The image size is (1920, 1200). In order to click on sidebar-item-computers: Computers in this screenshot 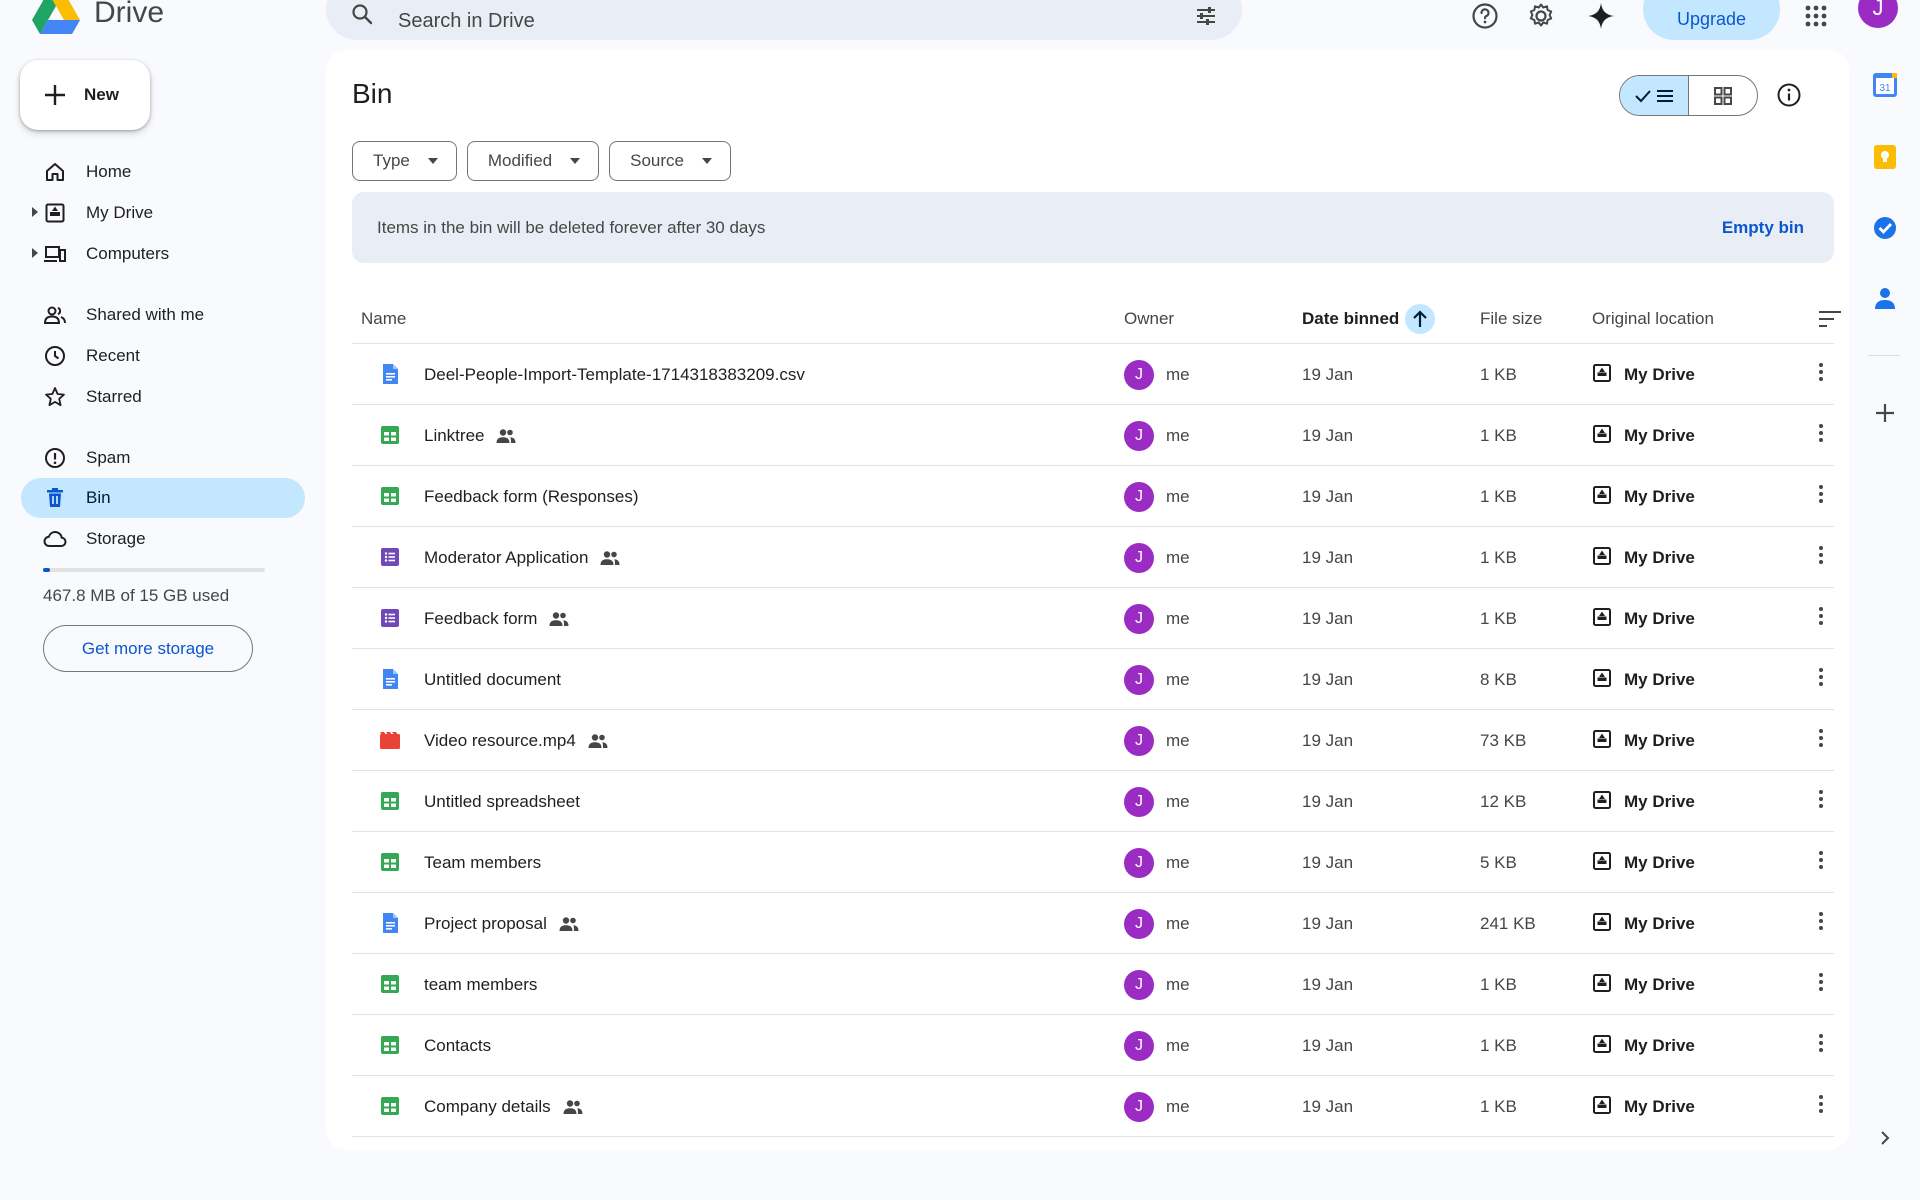, I will do `click(163, 254)`.